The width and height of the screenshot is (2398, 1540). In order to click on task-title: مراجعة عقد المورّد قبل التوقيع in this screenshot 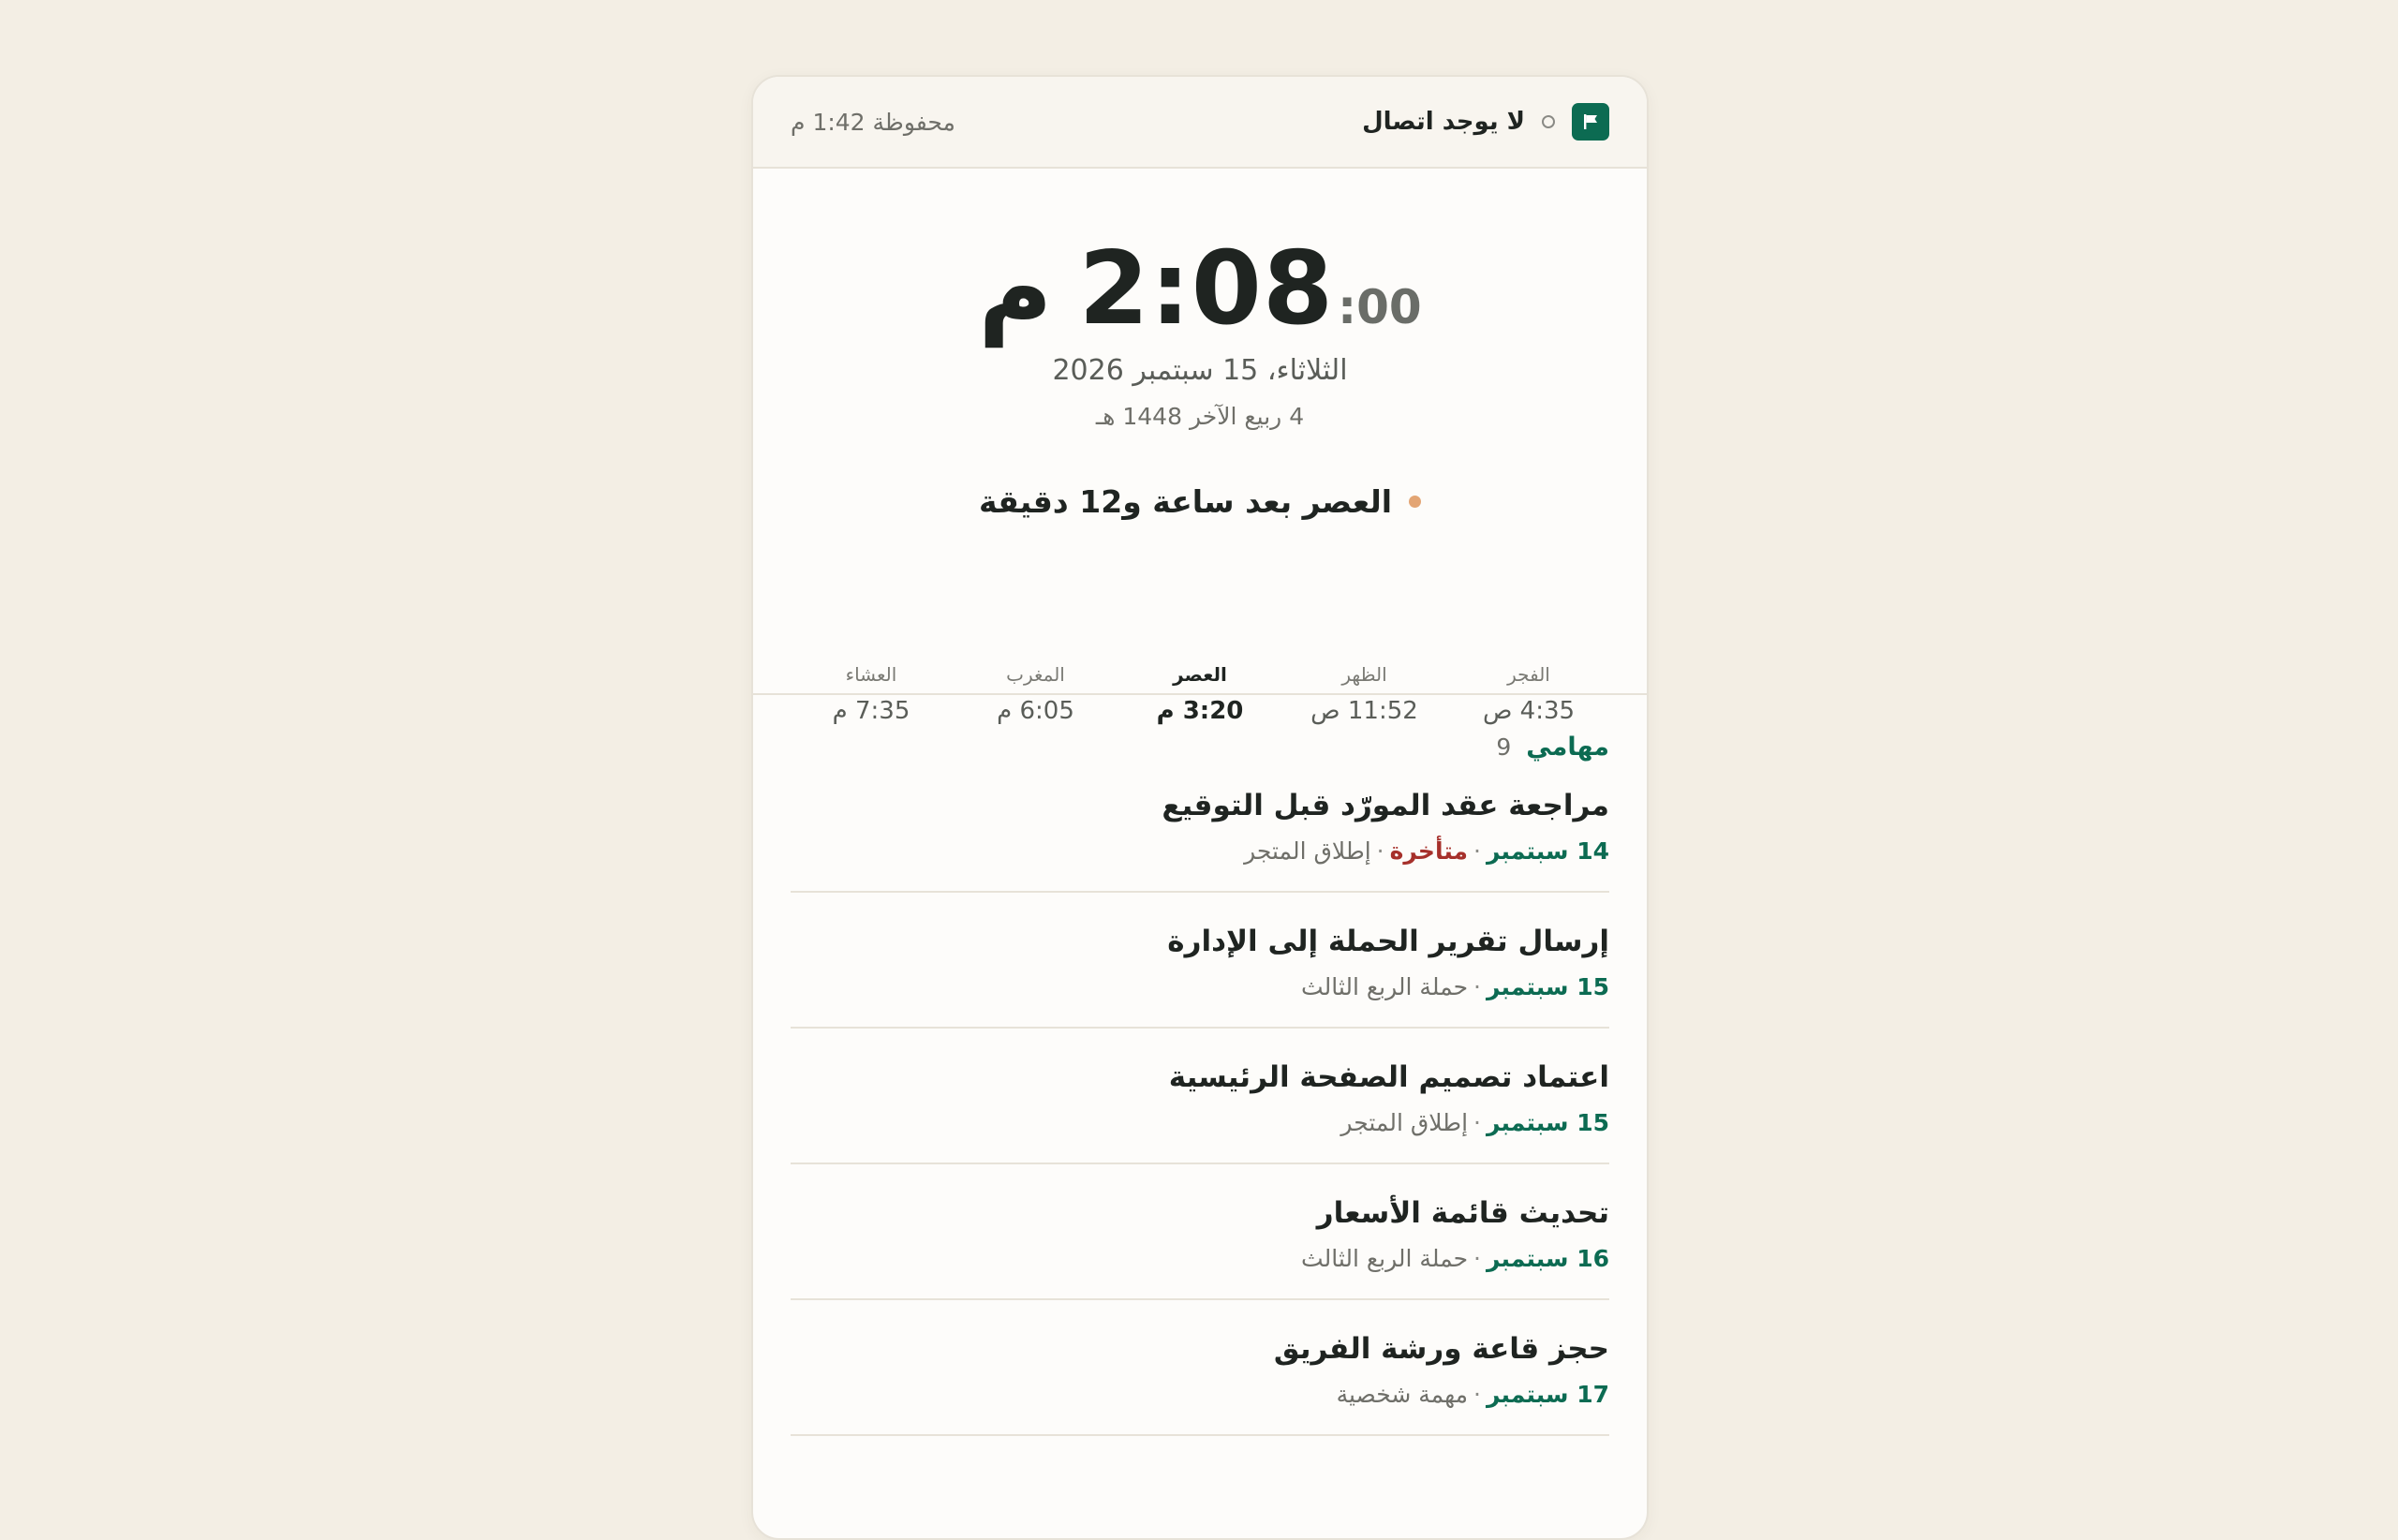, I will do `click(1385, 805)`.